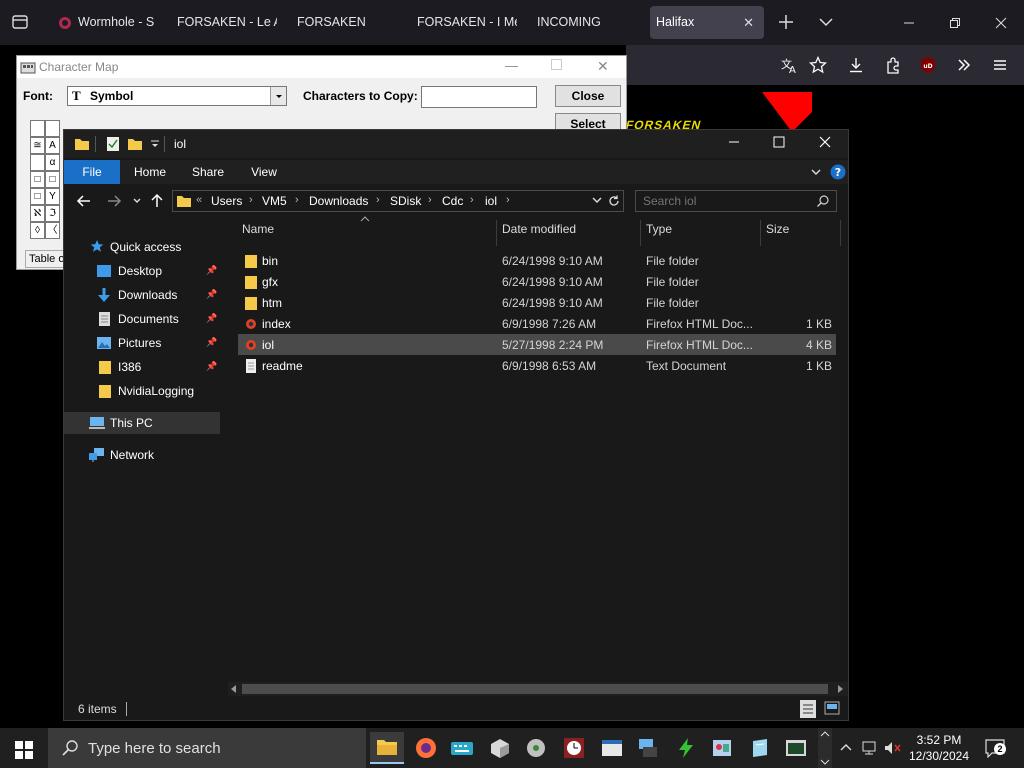  I want to click on firefox-taskbar-icon, so click(426, 748).